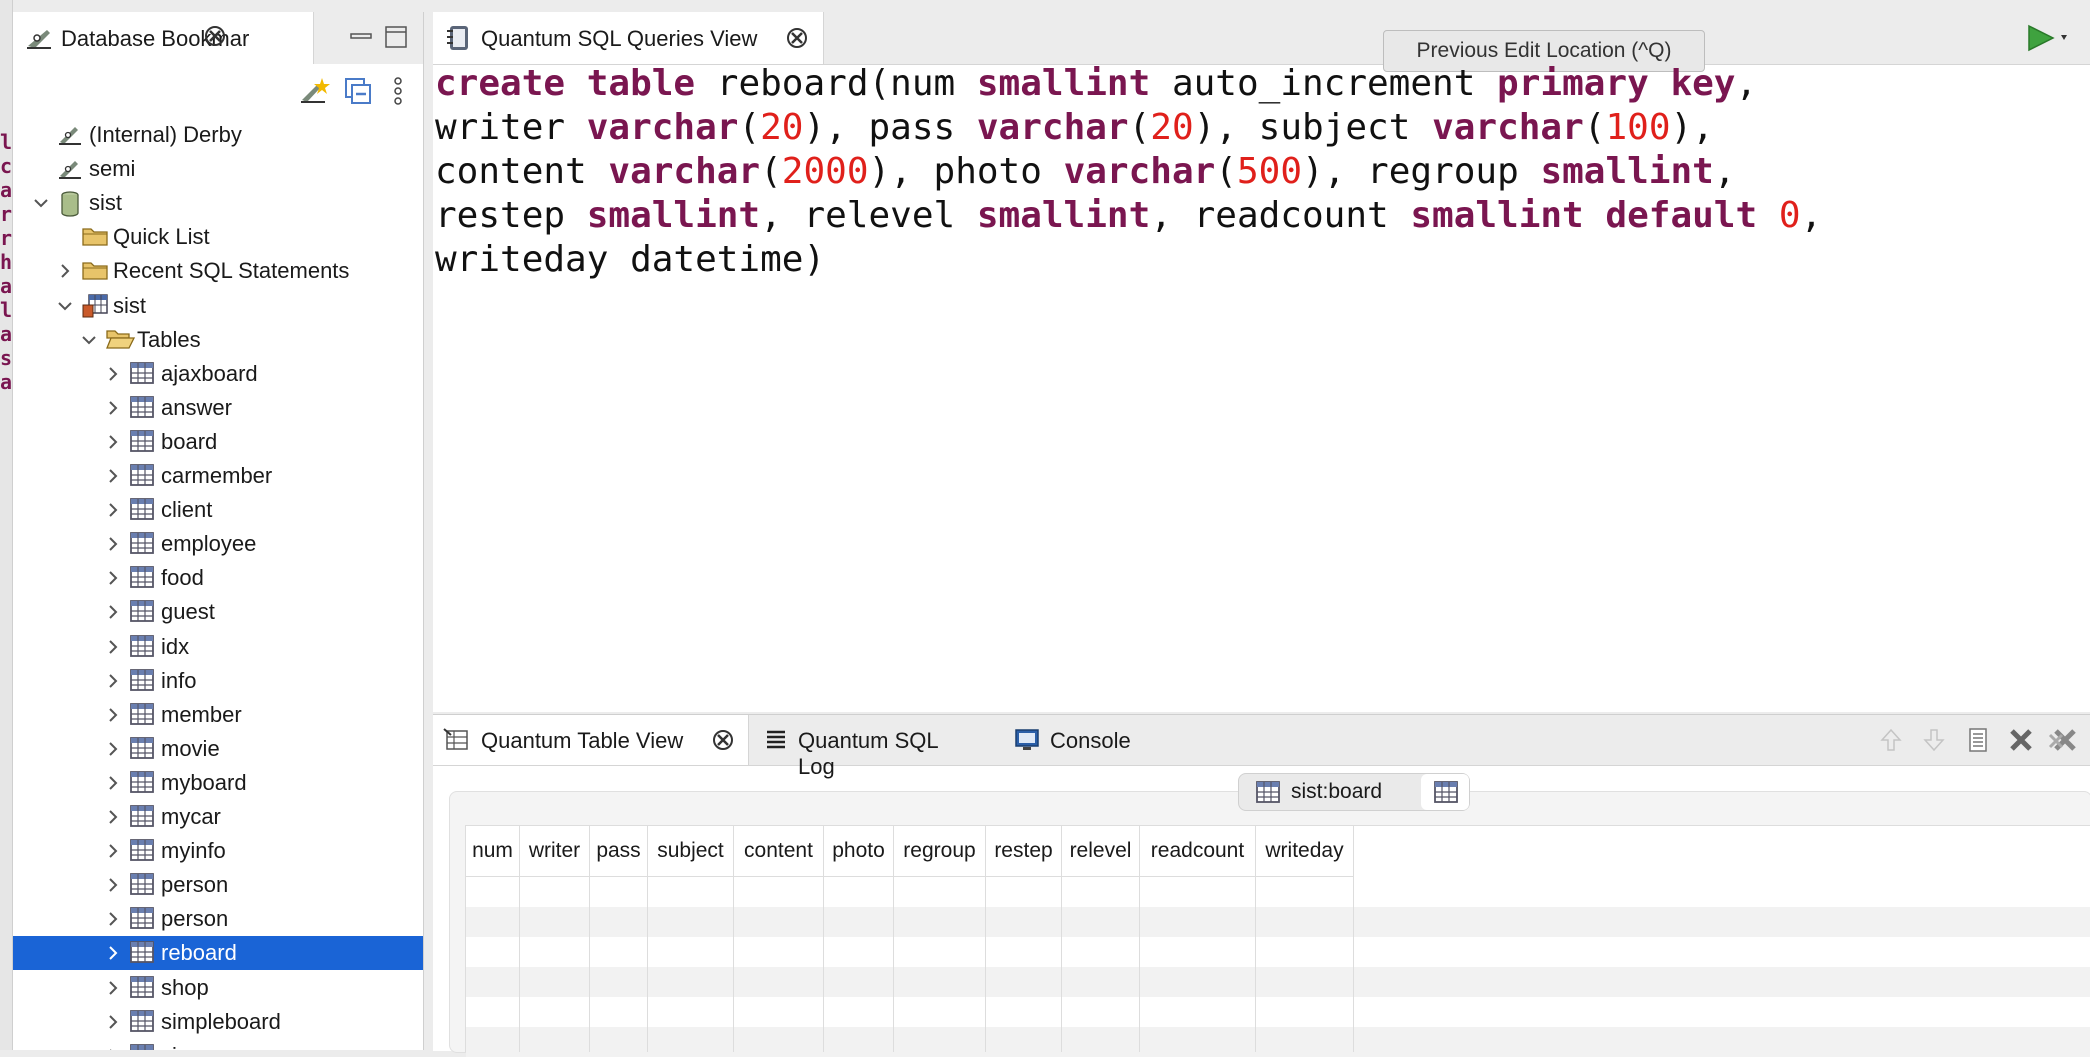  What do you see at coordinates (628, 38) in the screenshot?
I see `tab-quantum-sql-queries-view: Quantum SQL Queries View` at bounding box center [628, 38].